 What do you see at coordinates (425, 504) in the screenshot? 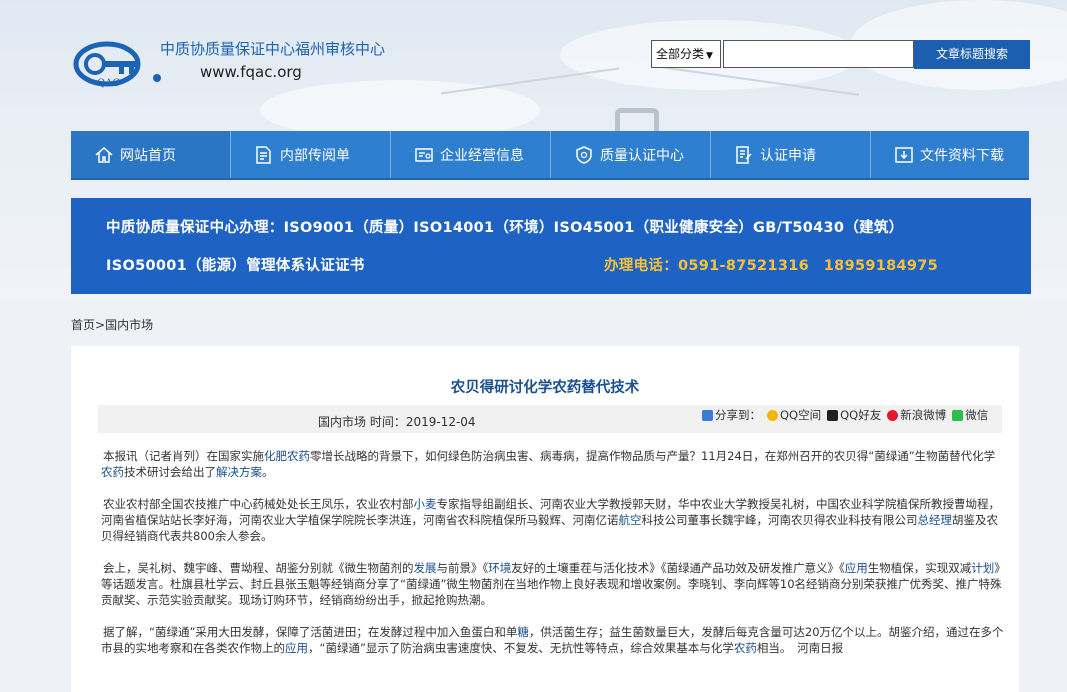
I see `keyword-link: 小麦` at bounding box center [425, 504].